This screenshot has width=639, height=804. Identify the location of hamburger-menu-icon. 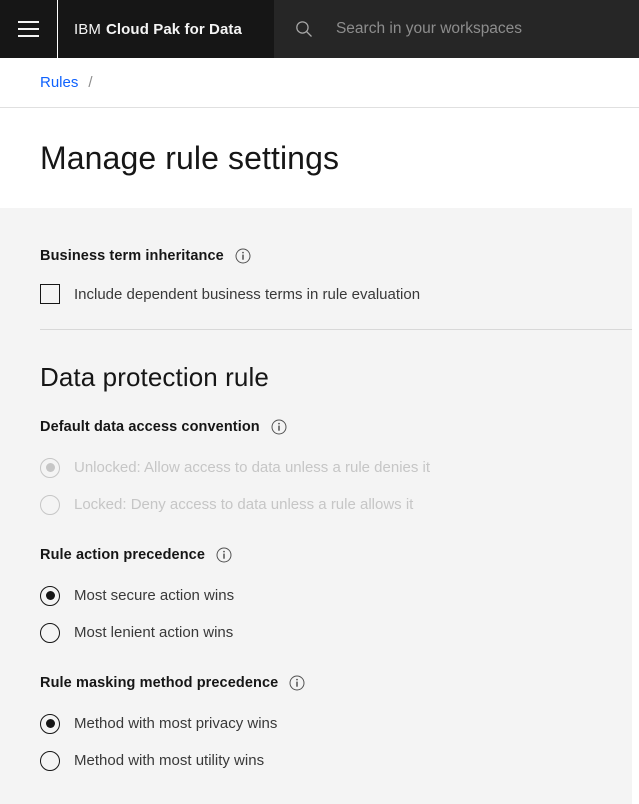
(28, 29).